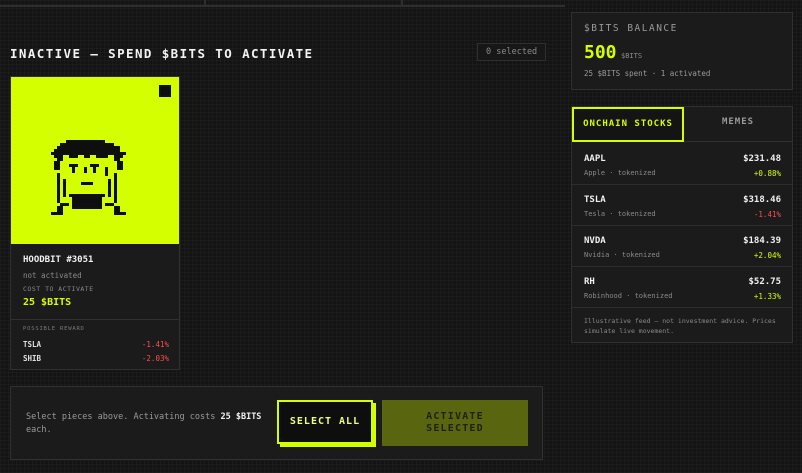  Describe the element at coordinates (282, 3) in the screenshot. I see `top-border` at that location.